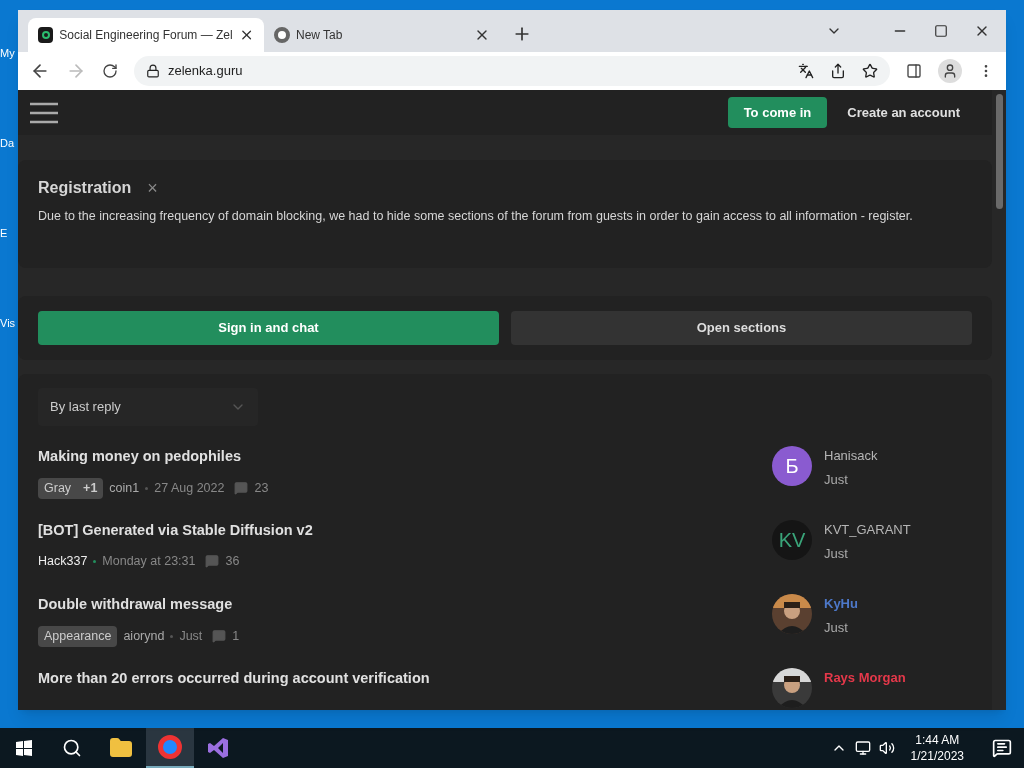 This screenshot has height=768, width=1024. What do you see at coordinates (867, 530) in the screenshot?
I see `last-poster: KVT_GARANT` at bounding box center [867, 530].